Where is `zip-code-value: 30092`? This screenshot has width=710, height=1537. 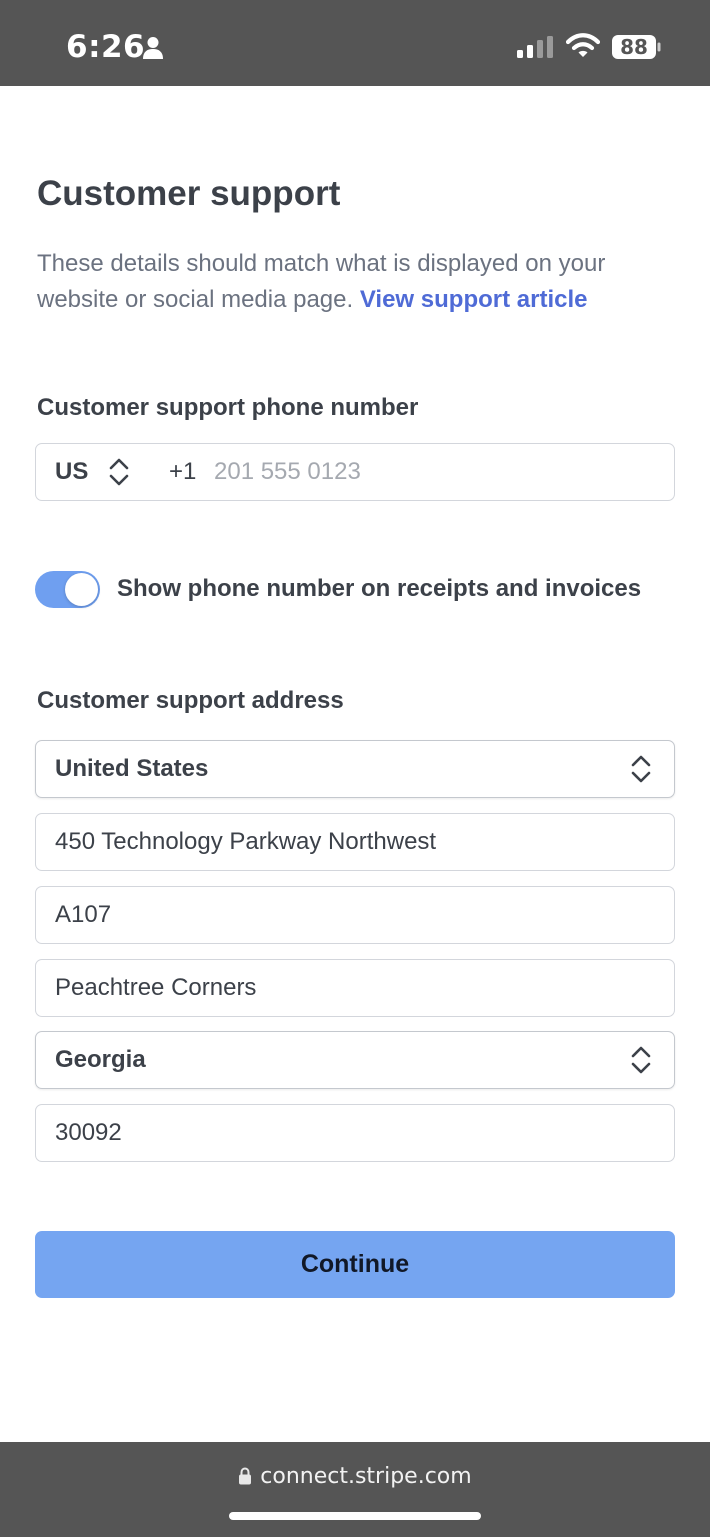
zip-code-value: 30092 is located at coordinates (88, 1132).